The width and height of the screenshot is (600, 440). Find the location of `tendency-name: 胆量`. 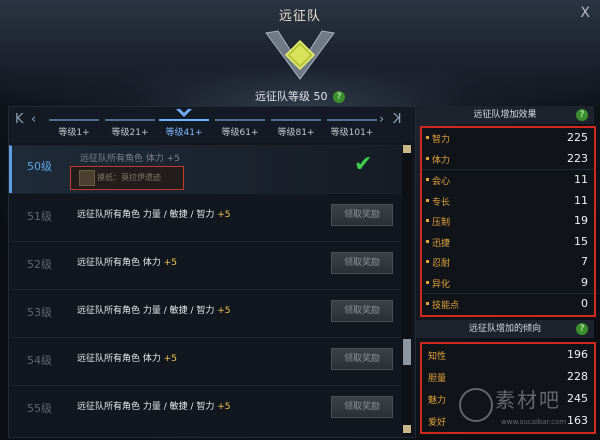

tendency-name: 胆量 is located at coordinates (437, 379).